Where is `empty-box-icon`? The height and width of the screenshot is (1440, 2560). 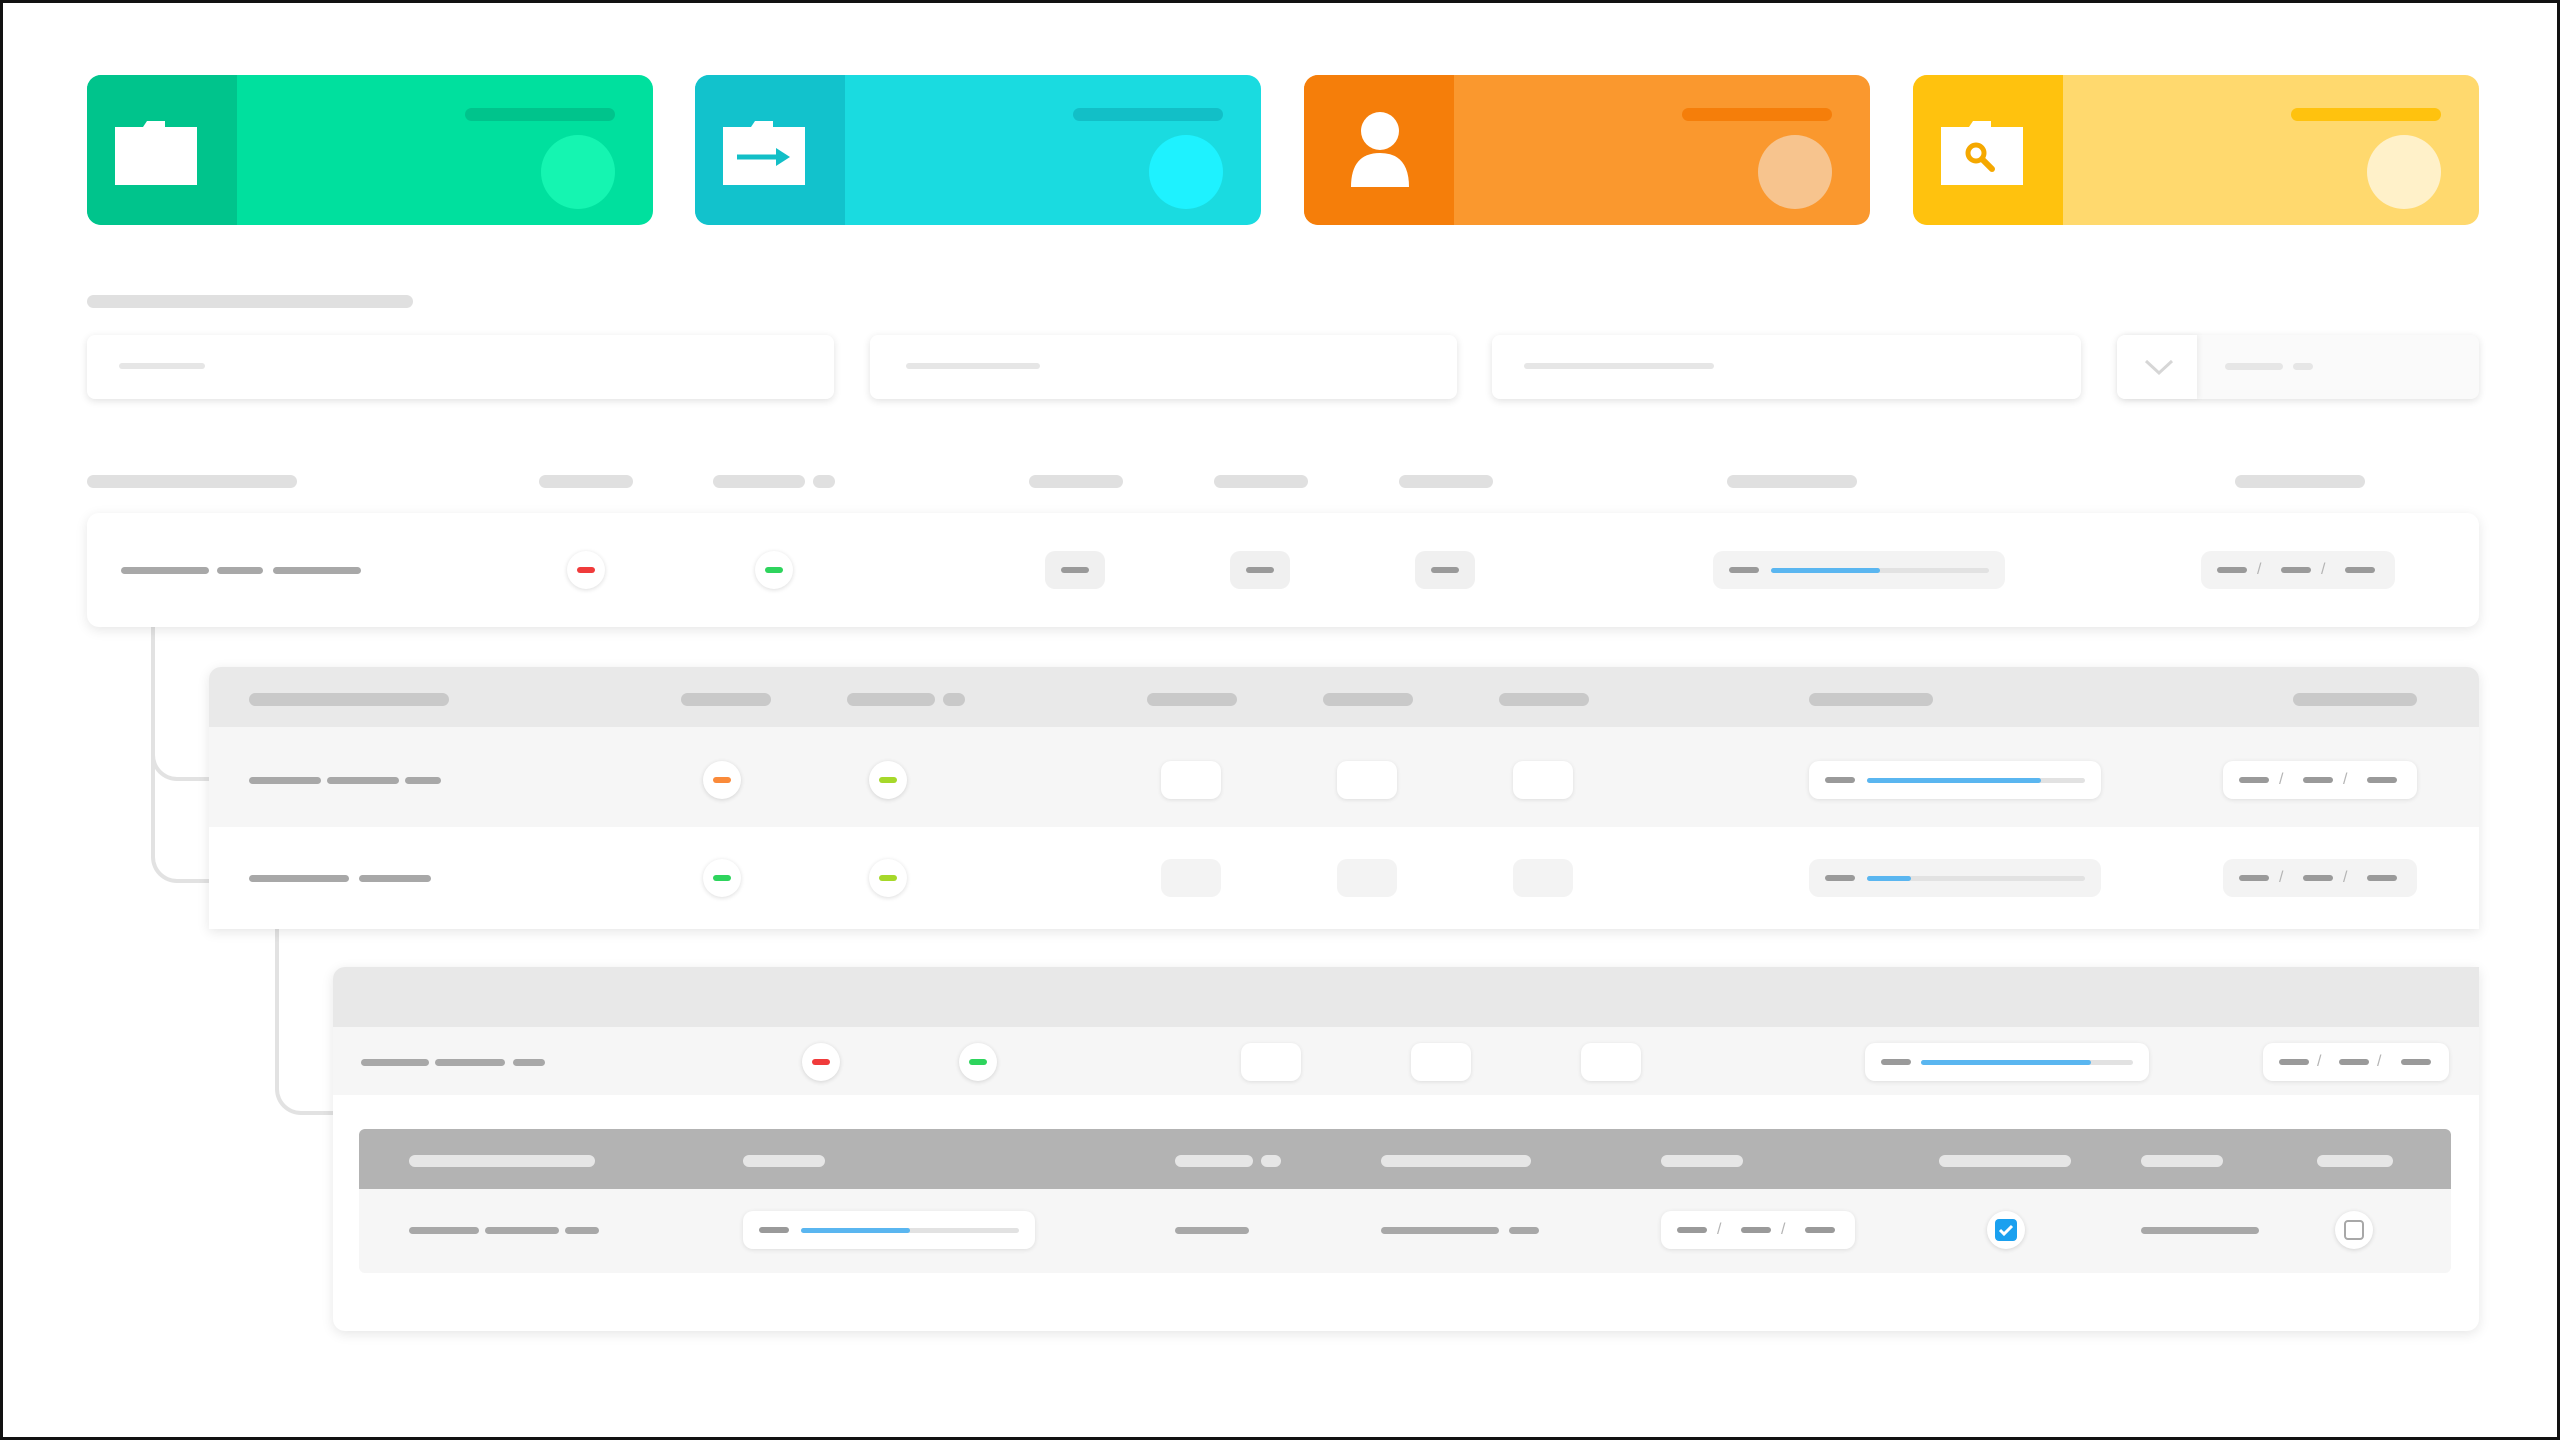 empty-box-icon is located at coordinates (2354, 1230).